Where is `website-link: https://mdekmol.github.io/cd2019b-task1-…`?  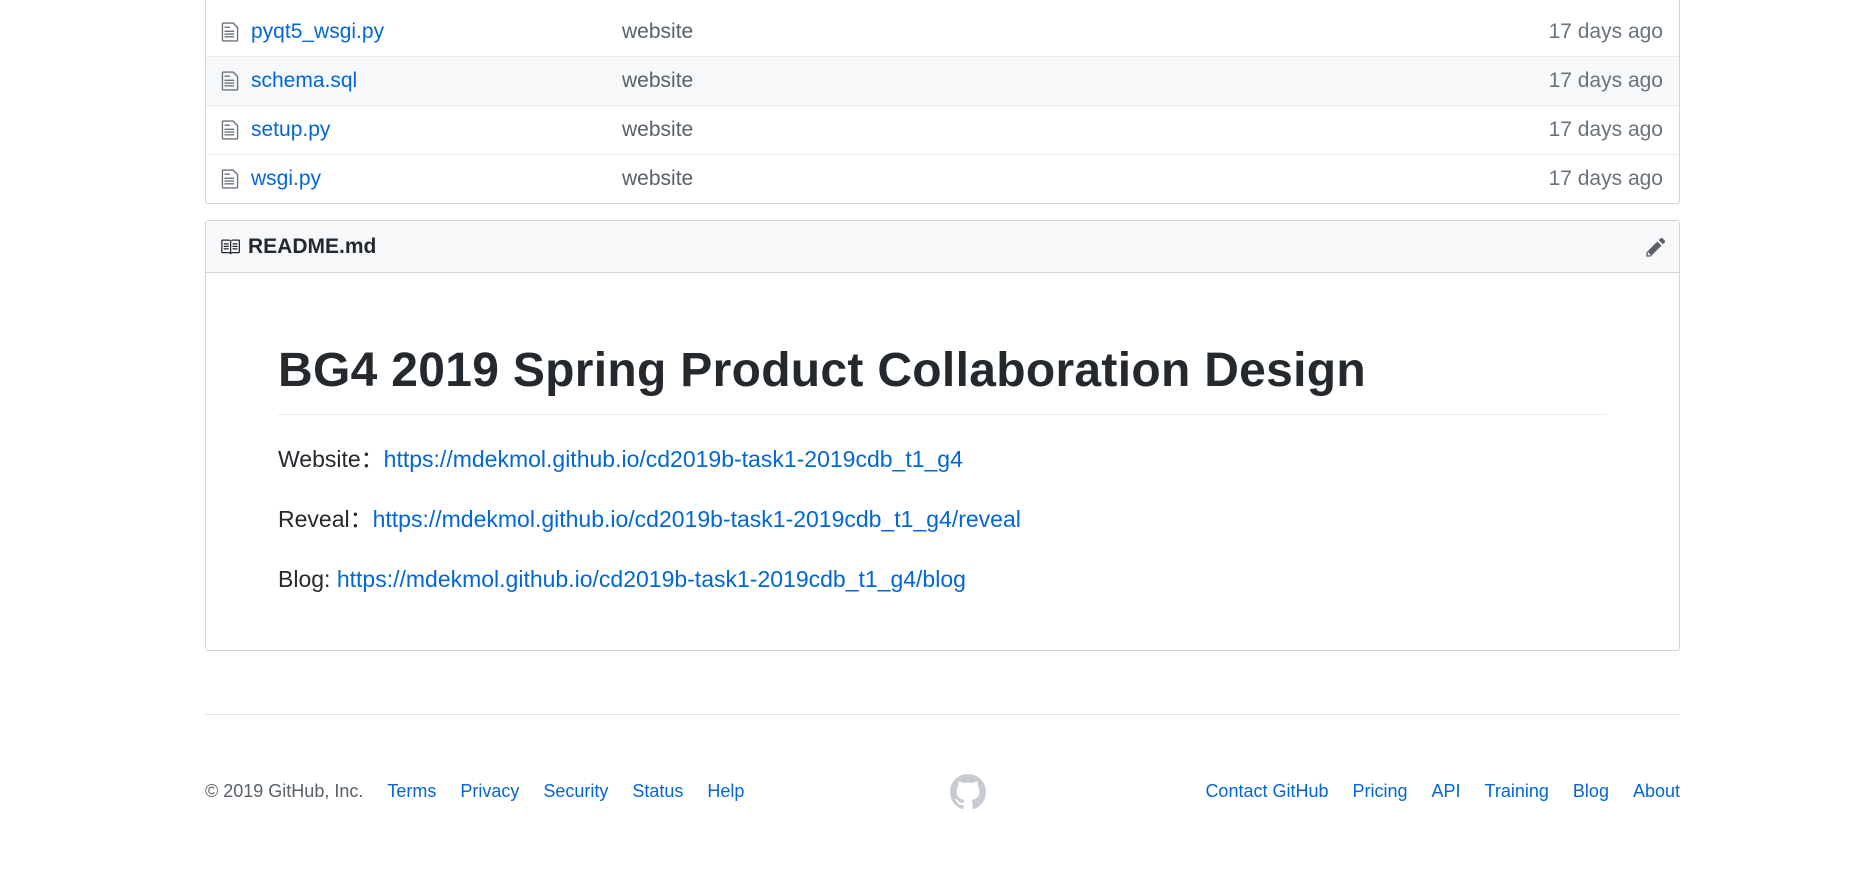
website-link: https://mdekmol.github.io/cd2019b-task1-… is located at coordinates (673, 459).